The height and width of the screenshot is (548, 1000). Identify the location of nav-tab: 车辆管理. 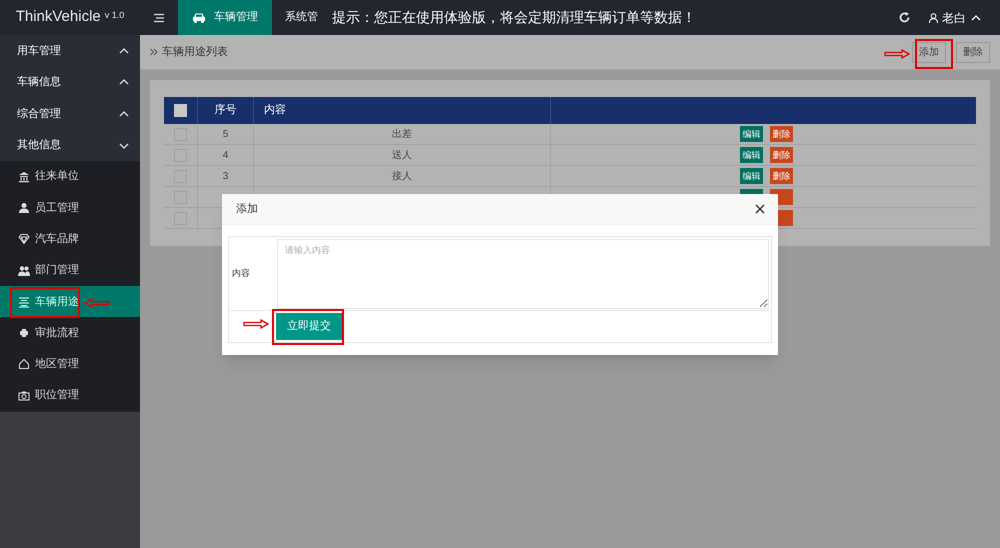
(225, 17).